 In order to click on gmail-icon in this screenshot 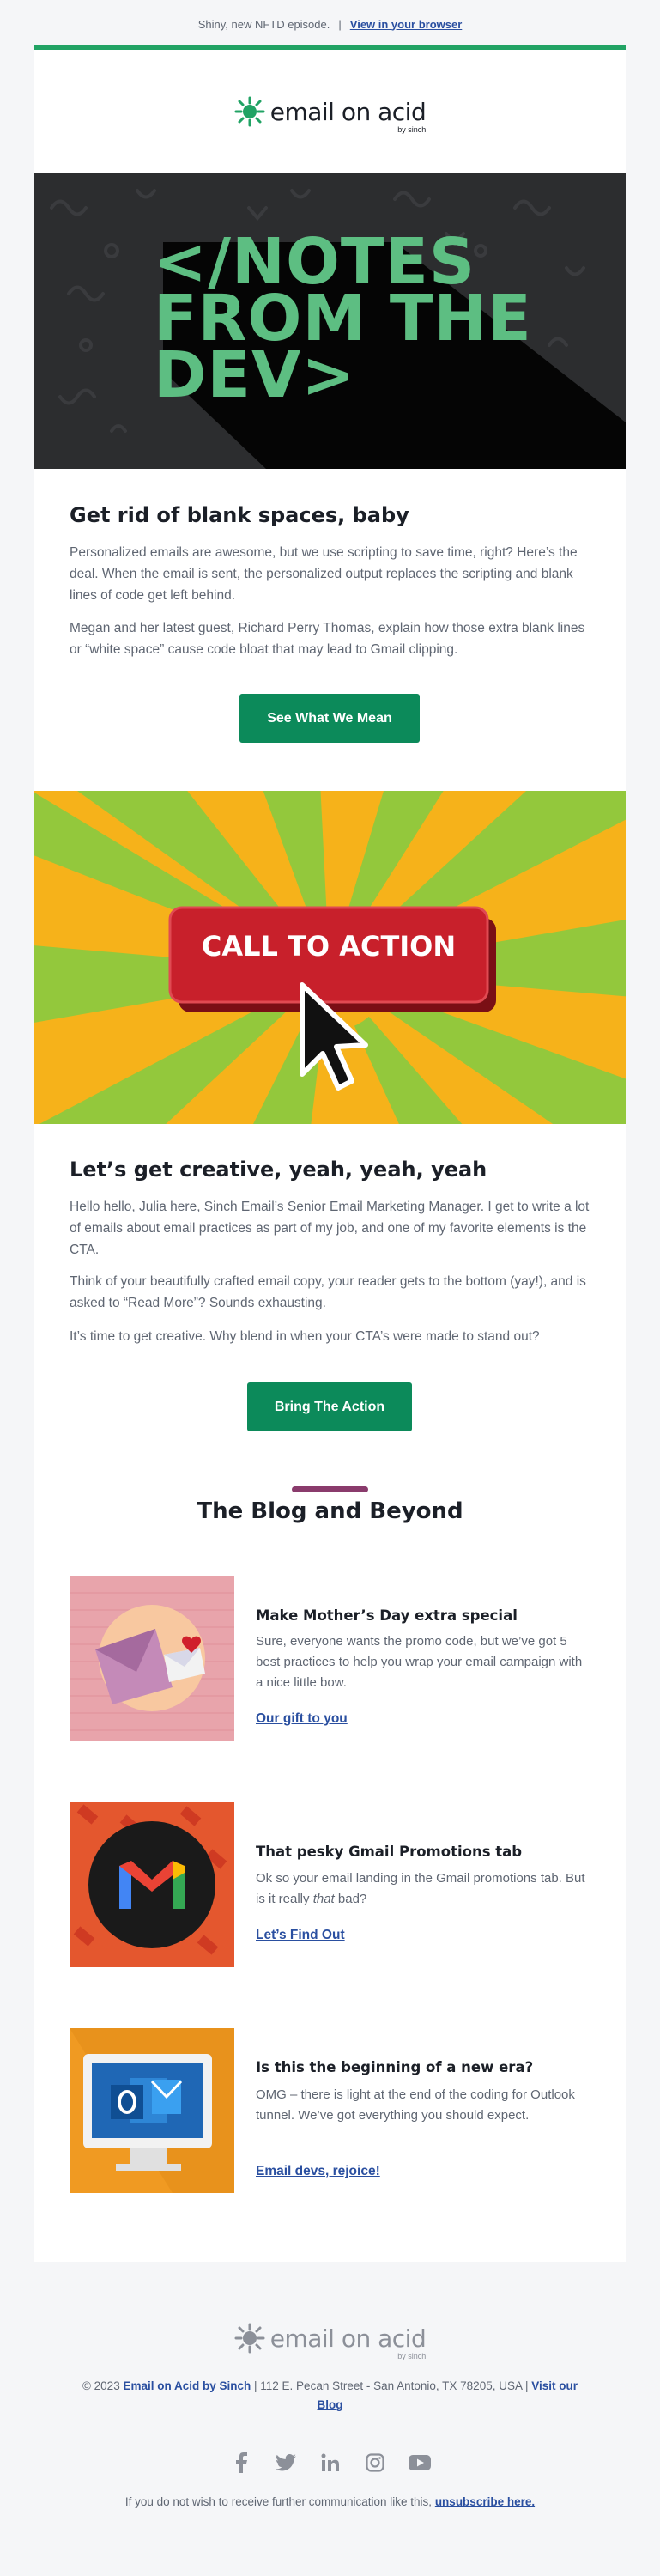, I will do `click(150, 1880)`.